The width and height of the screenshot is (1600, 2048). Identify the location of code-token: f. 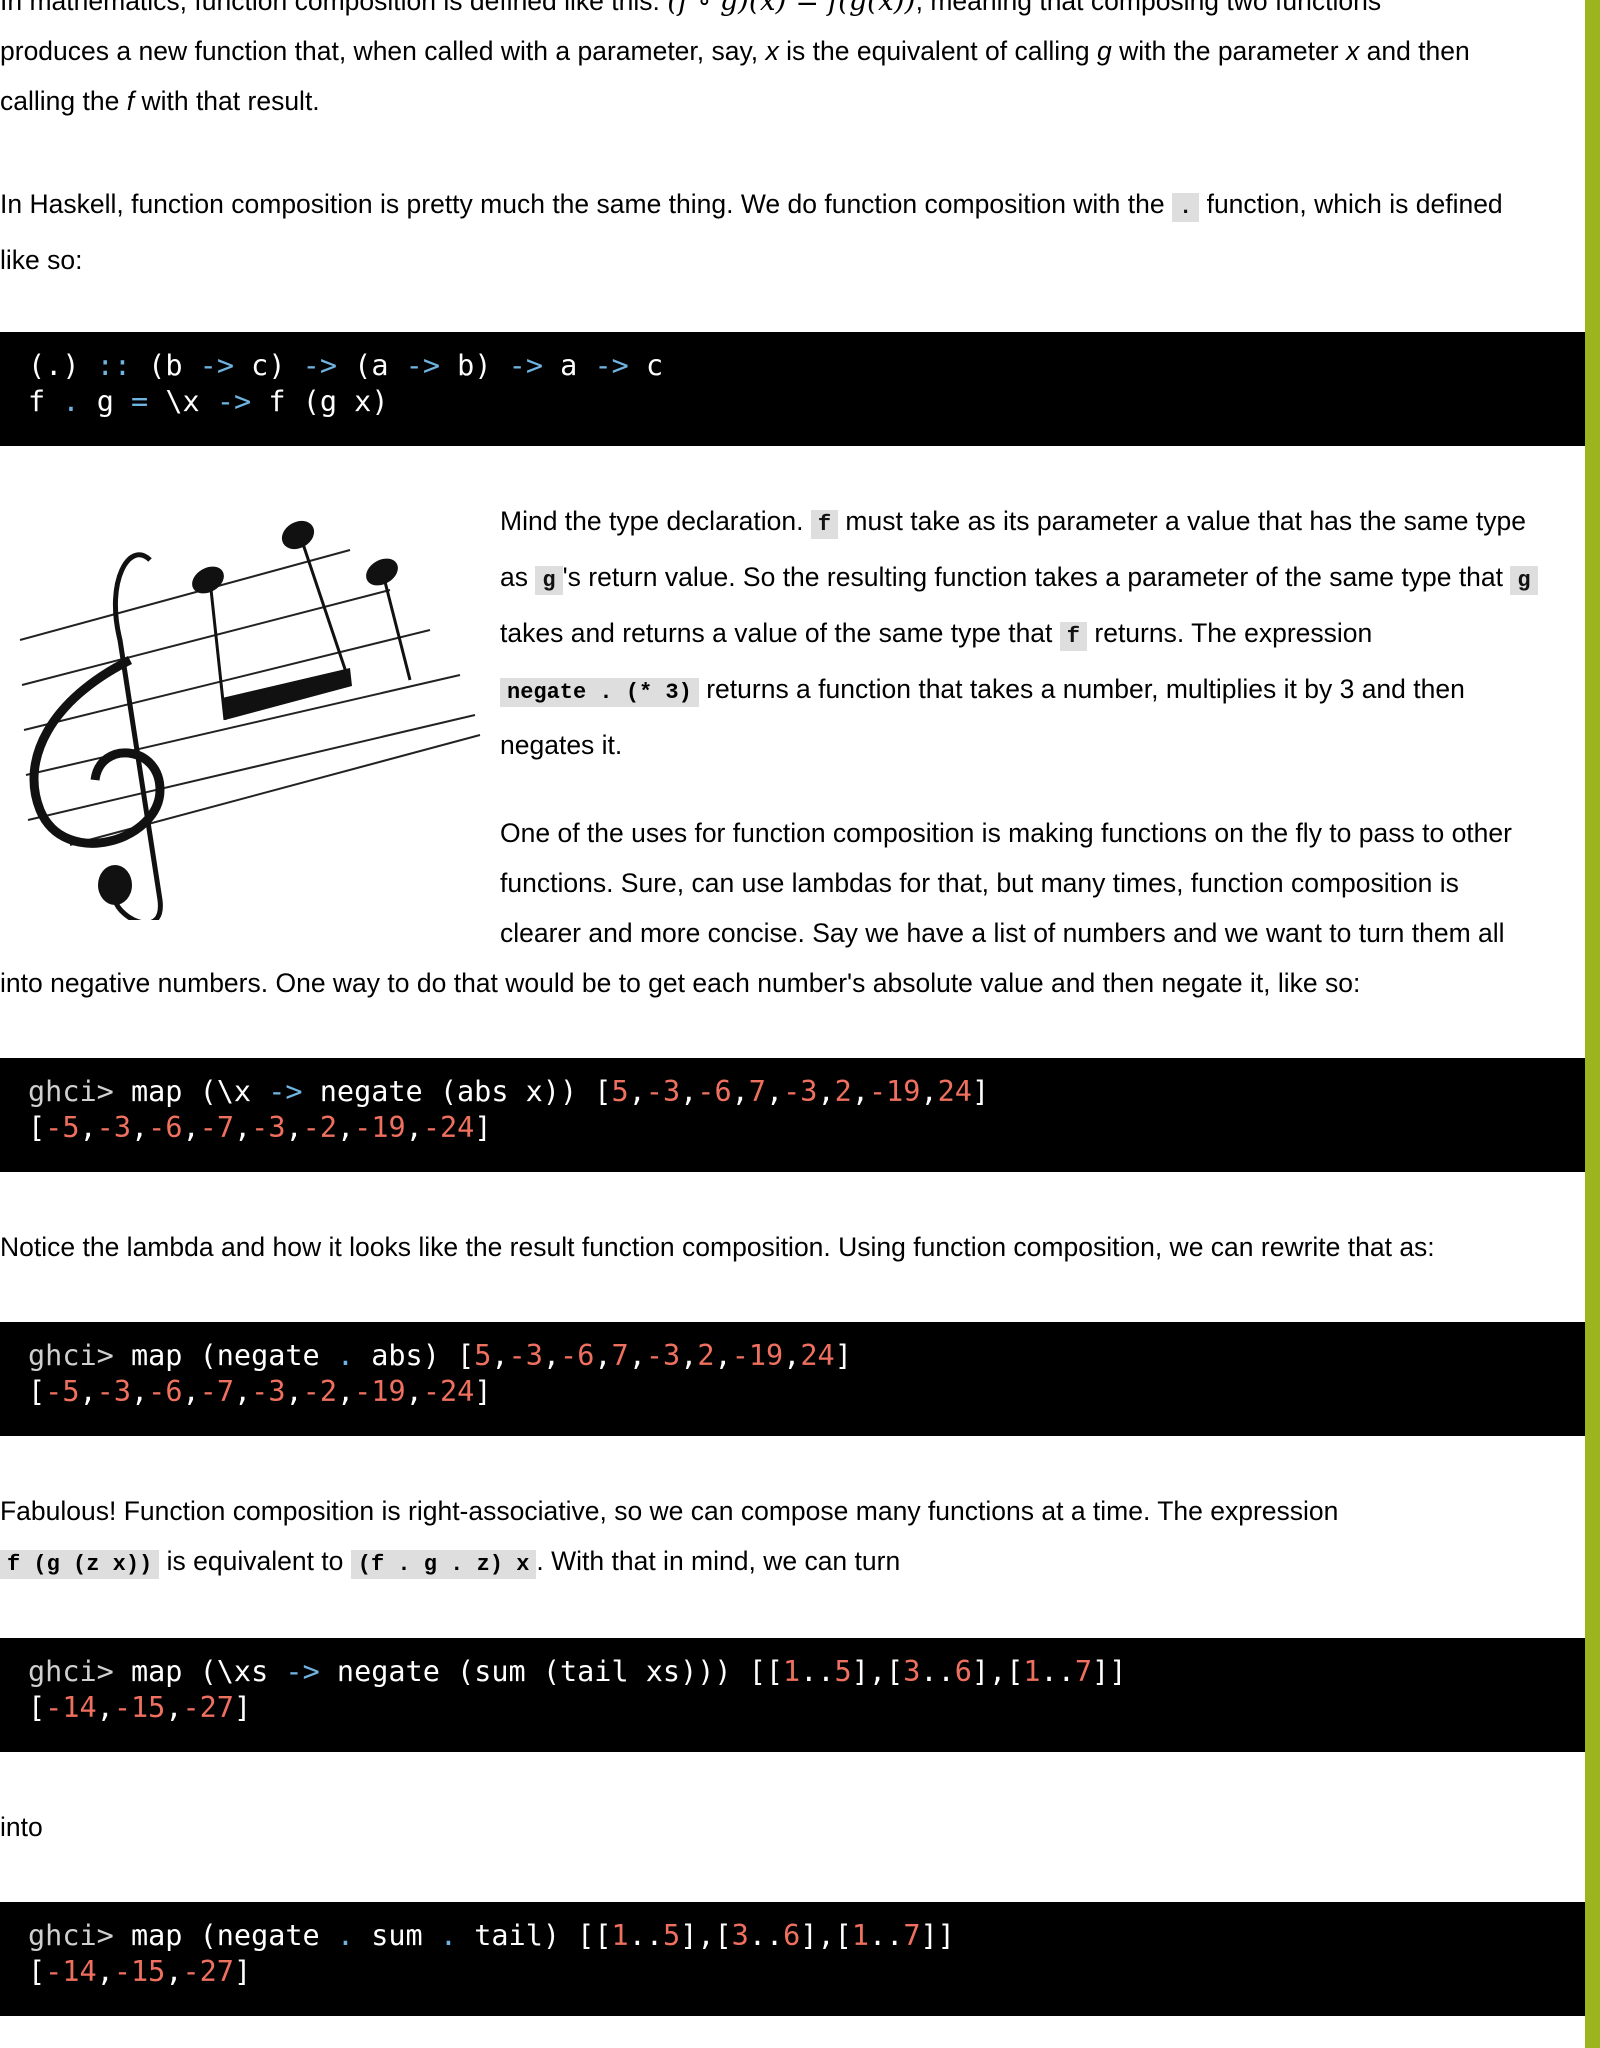
(37, 401).